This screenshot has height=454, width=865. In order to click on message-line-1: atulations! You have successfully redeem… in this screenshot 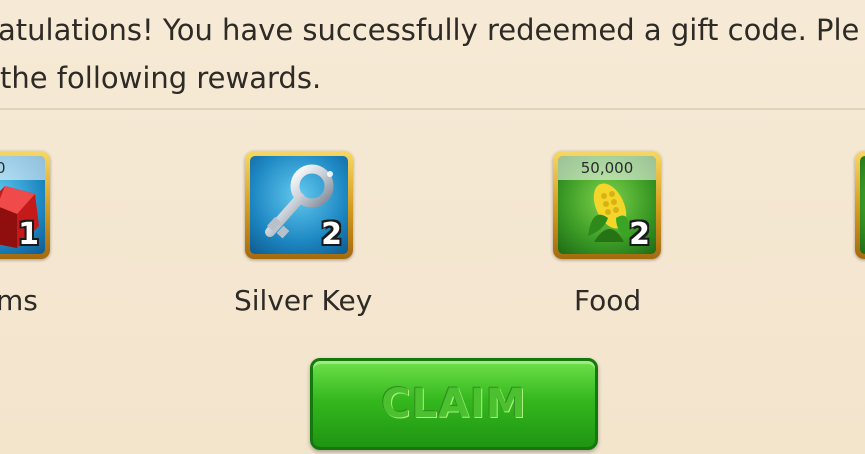, I will do `click(430, 30)`.